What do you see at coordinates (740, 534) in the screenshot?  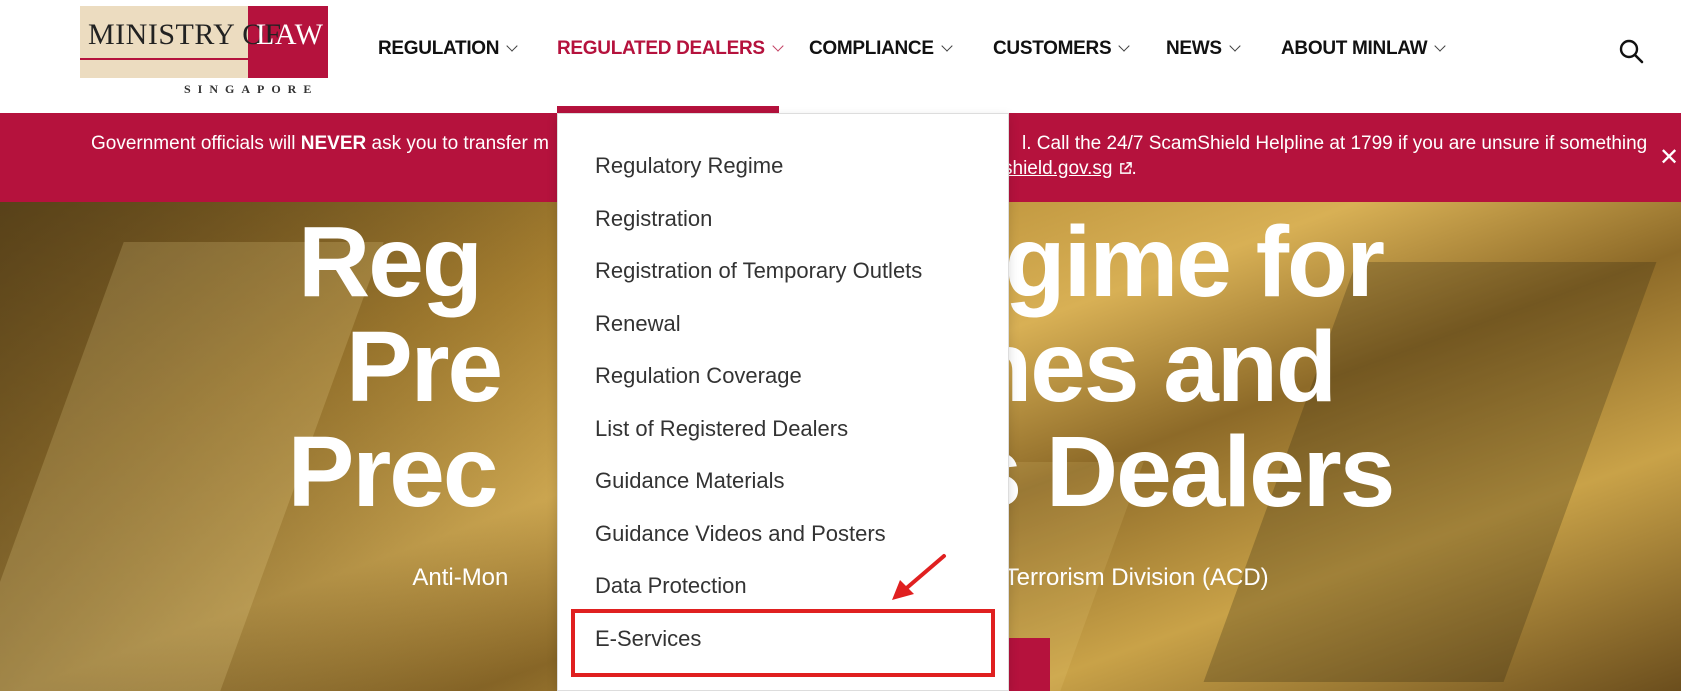 I see `dropdown-item-guidance-videos: Guidance Videos and Posters` at bounding box center [740, 534].